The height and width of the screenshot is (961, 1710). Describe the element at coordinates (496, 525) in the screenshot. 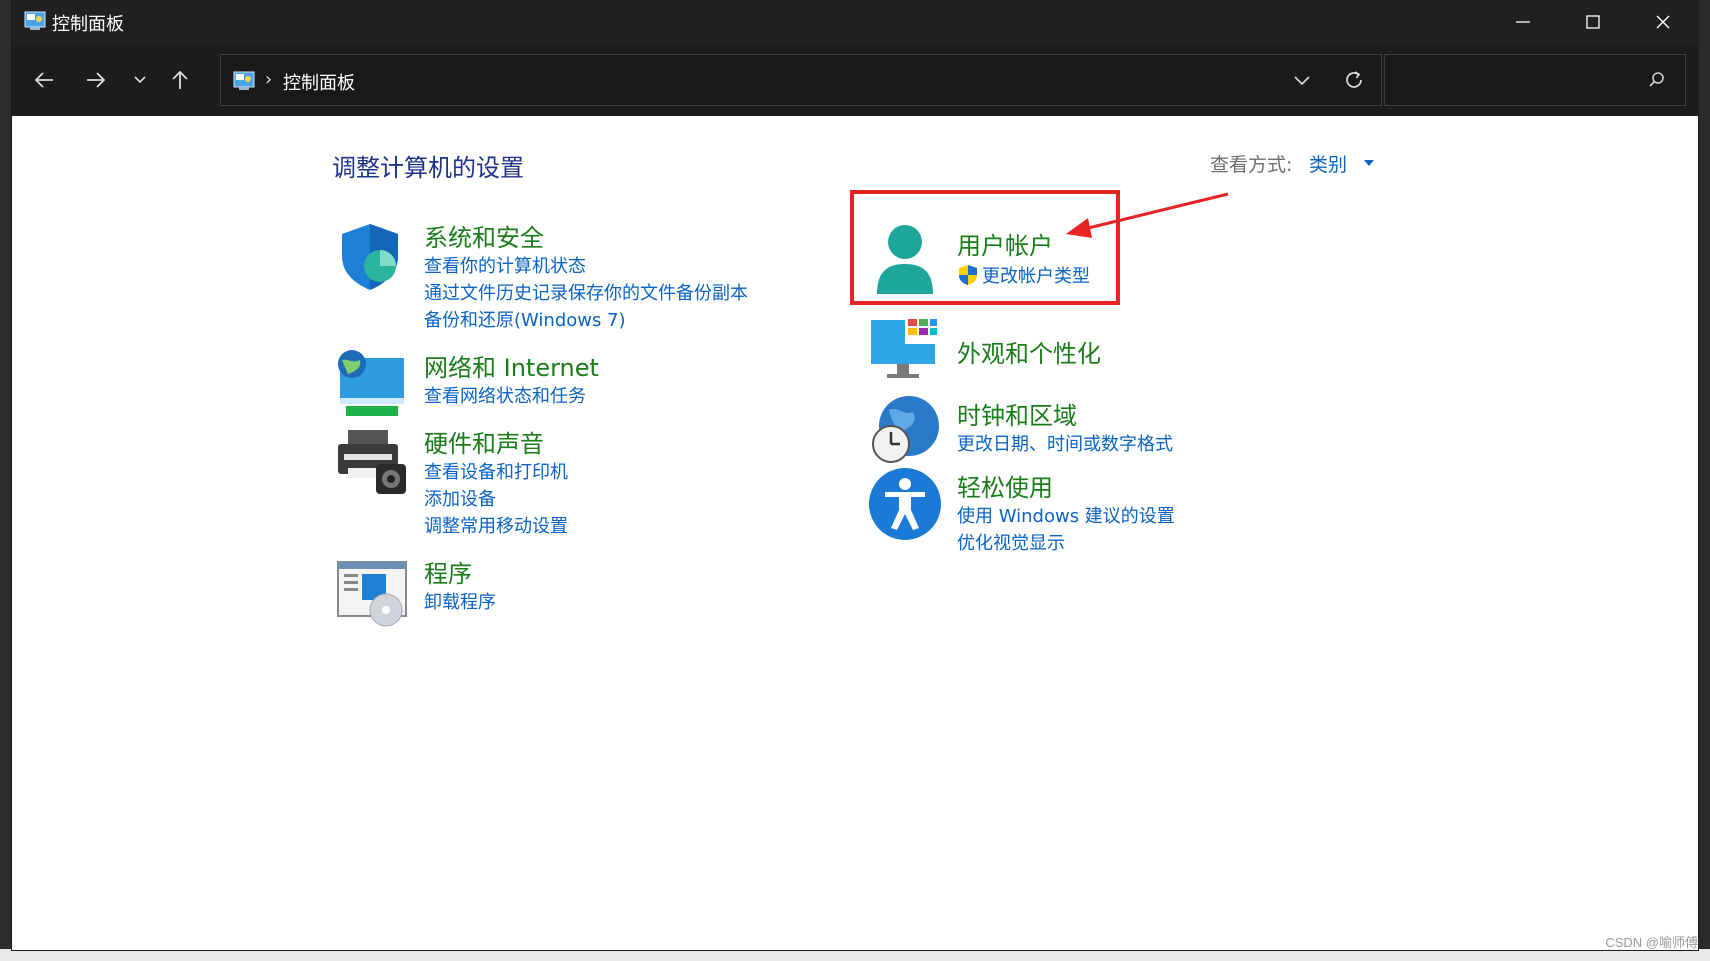

I see `link-mobility-settings: 调整常用移动设置` at that location.